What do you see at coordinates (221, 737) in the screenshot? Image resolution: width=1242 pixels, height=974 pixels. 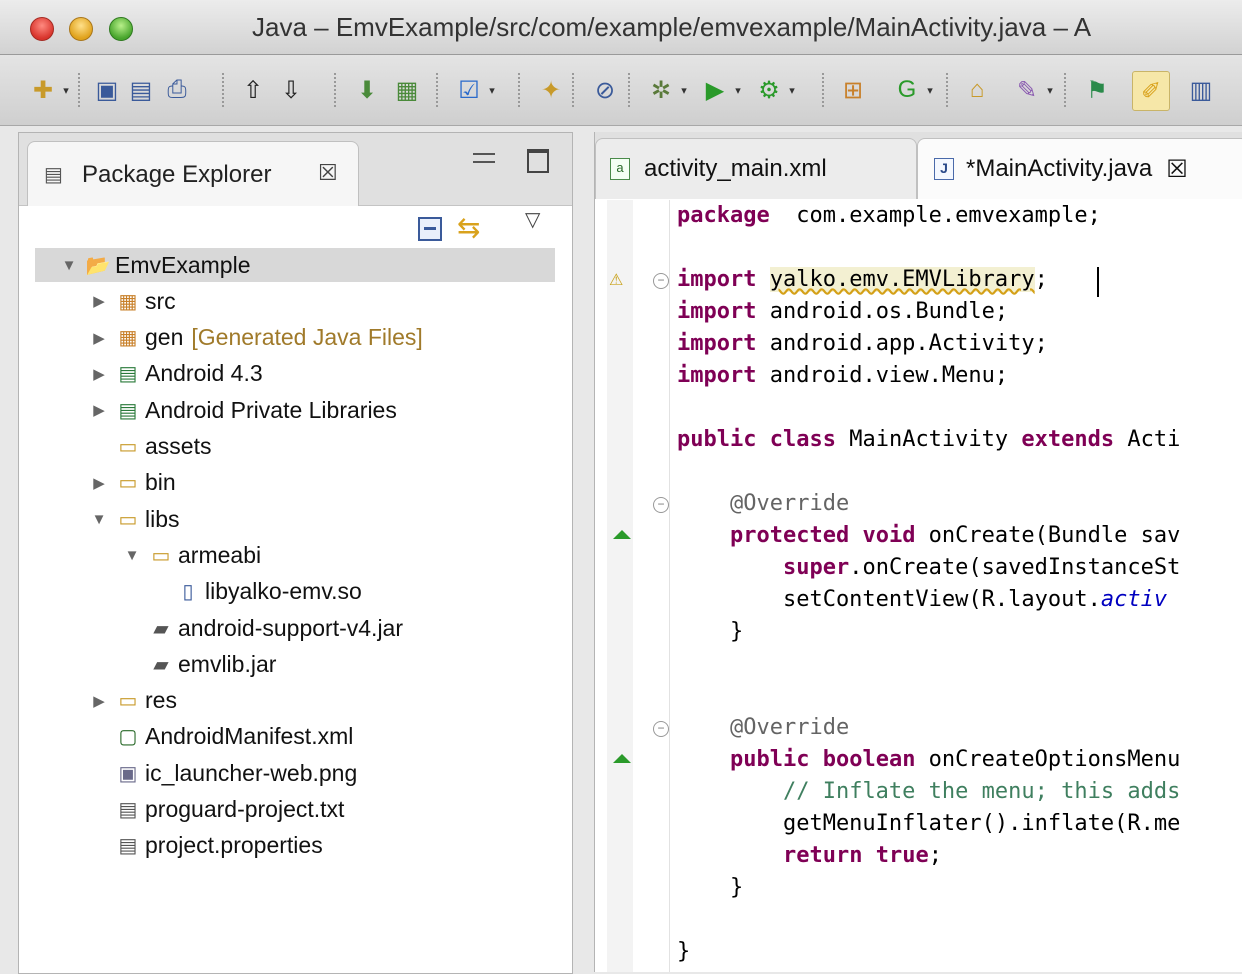 I see `tree-item: ▢ AndroidManifest.xml` at bounding box center [221, 737].